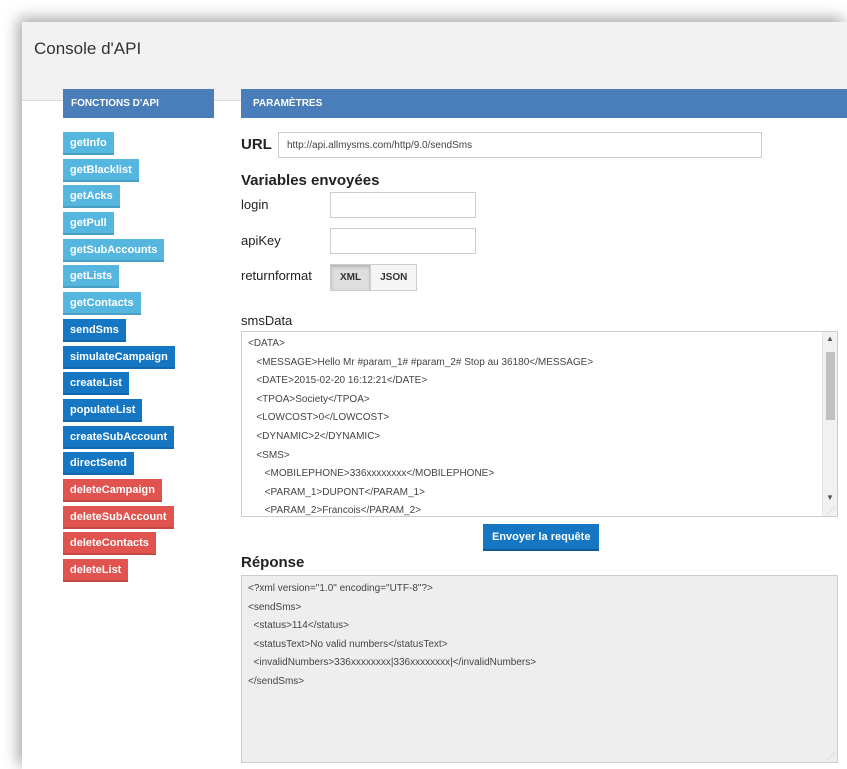 The image size is (847, 769). Describe the element at coordinates (541, 537) in the screenshot. I see `send-request-button: Envoyer la requête` at that location.